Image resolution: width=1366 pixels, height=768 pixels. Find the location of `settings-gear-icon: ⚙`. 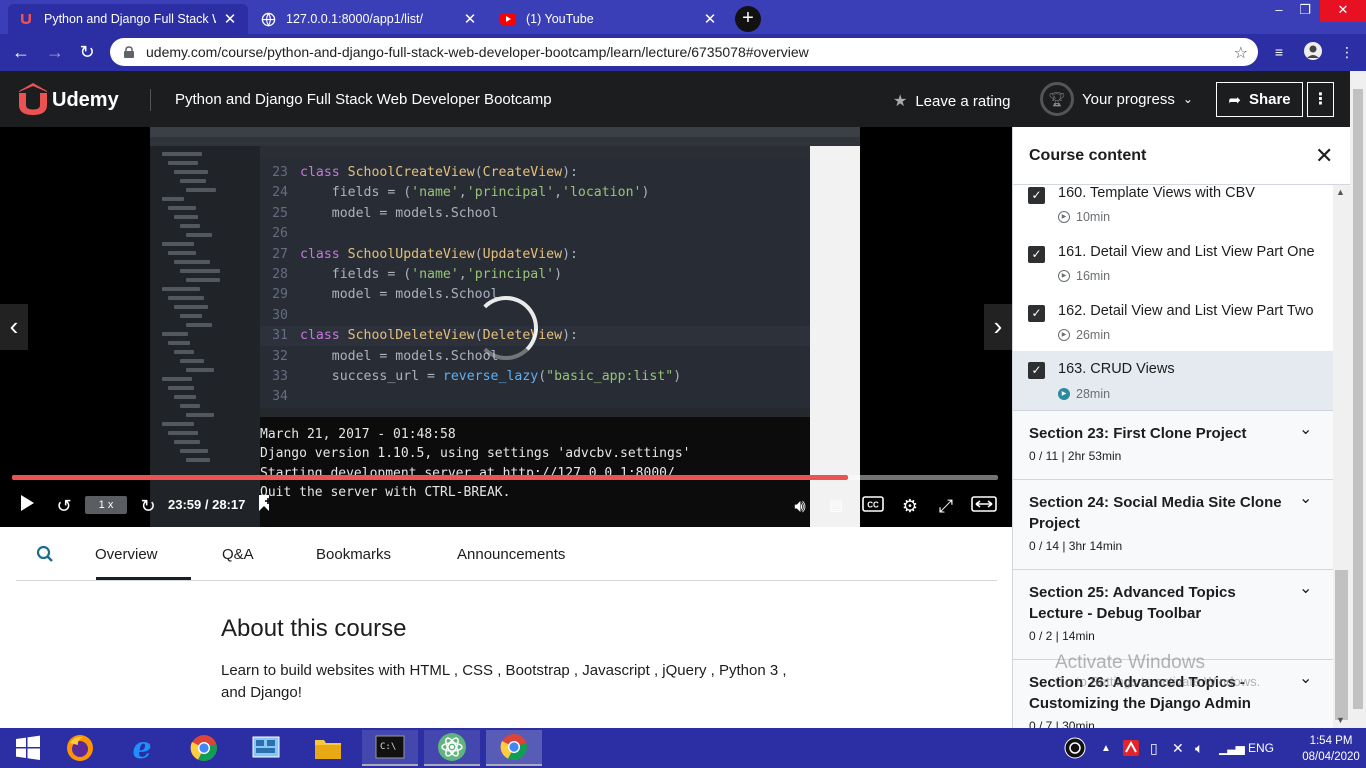

settings-gear-icon: ⚙ is located at coordinates (910, 506).